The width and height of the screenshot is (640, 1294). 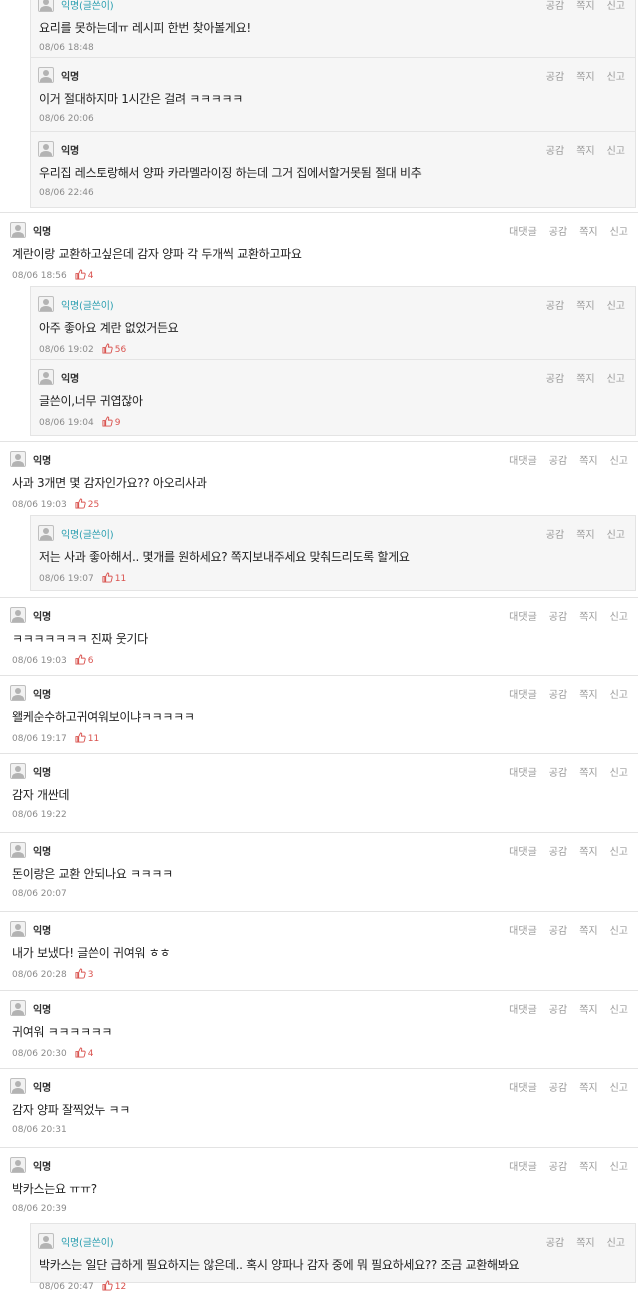 I want to click on comment-meta: 08/06 18:56 4, so click(x=52, y=276).